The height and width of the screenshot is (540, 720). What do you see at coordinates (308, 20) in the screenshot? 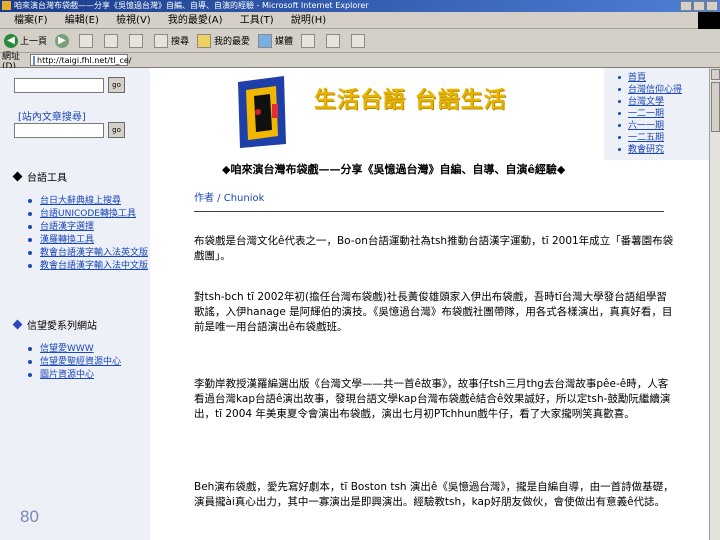
I see `menu-help: 說明(H)` at bounding box center [308, 20].